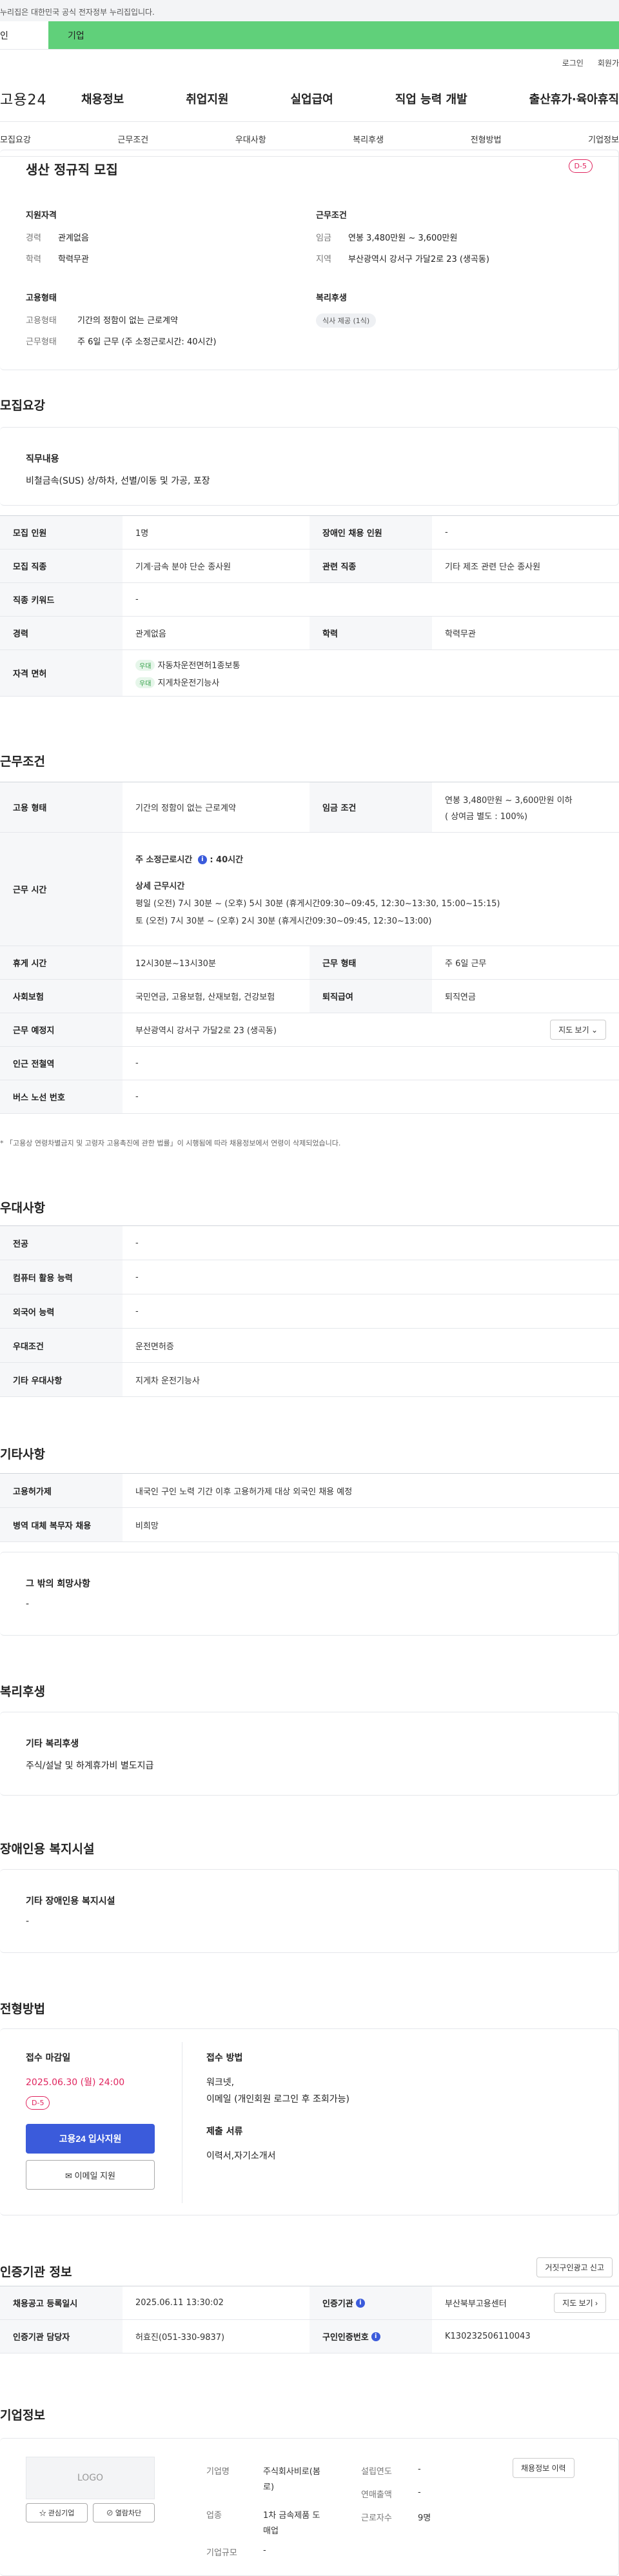  Describe the element at coordinates (102, 98) in the screenshot. I see `menu-recruit: 채용정보` at that location.